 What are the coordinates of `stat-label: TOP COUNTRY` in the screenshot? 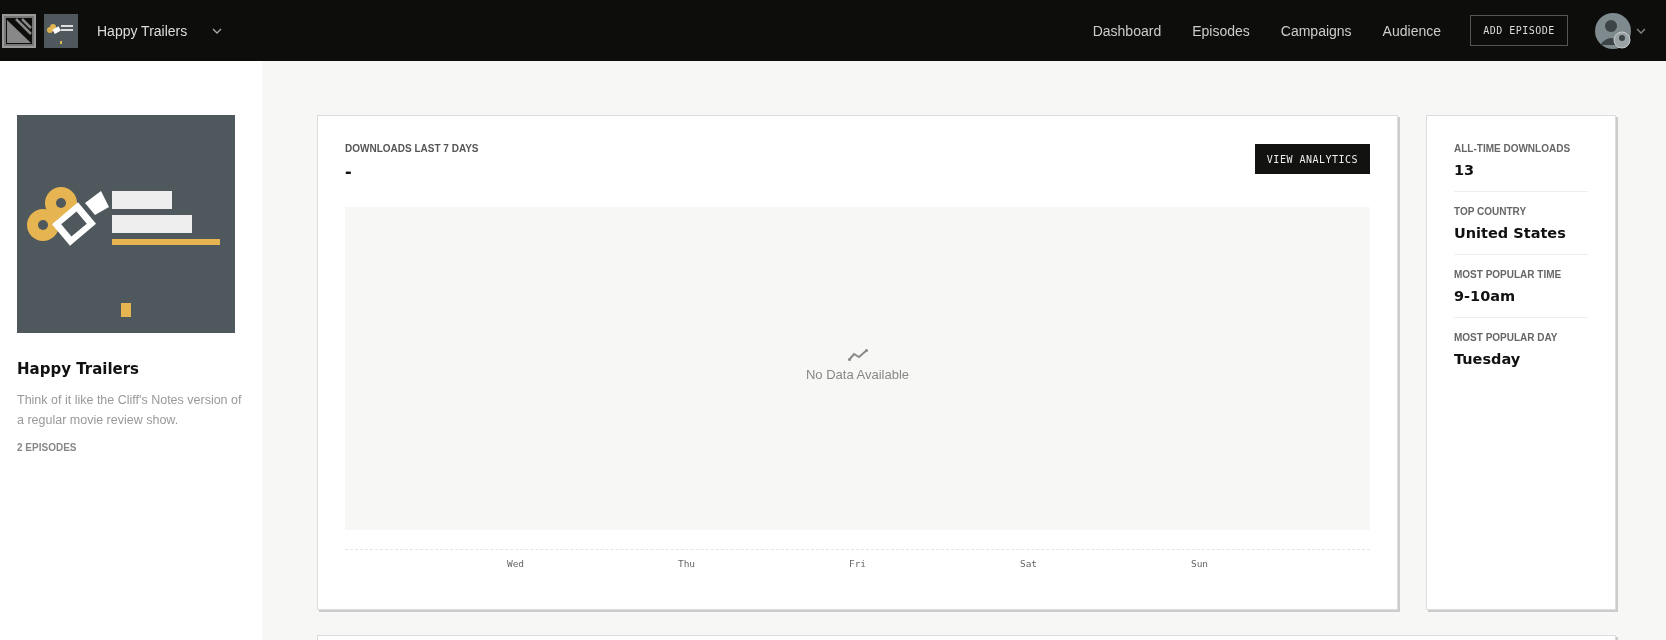 It's located at (1491, 211).